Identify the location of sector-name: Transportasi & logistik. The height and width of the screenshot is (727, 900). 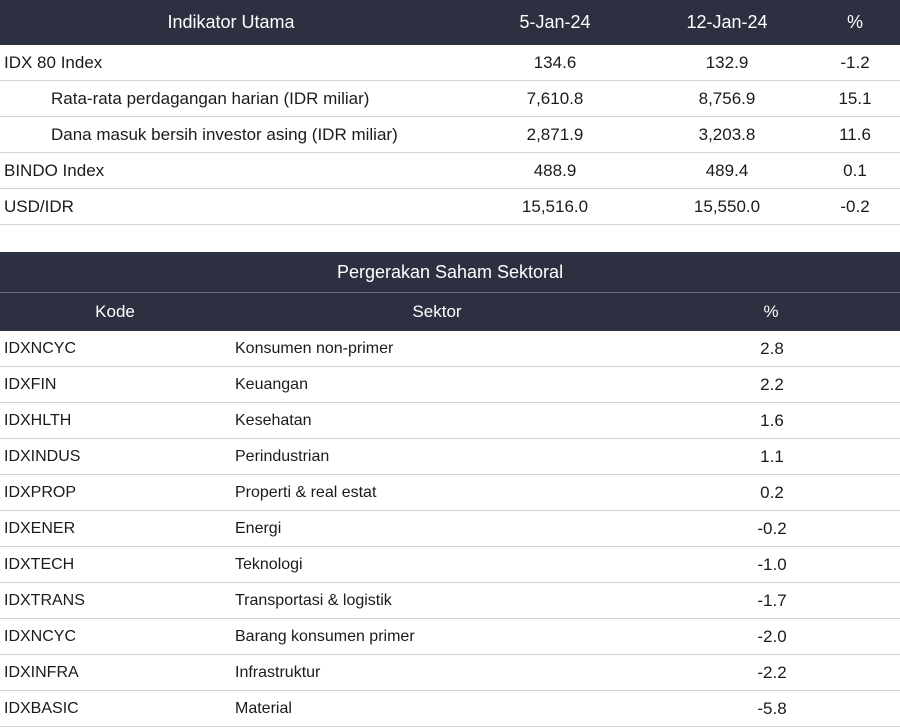
(313, 600).